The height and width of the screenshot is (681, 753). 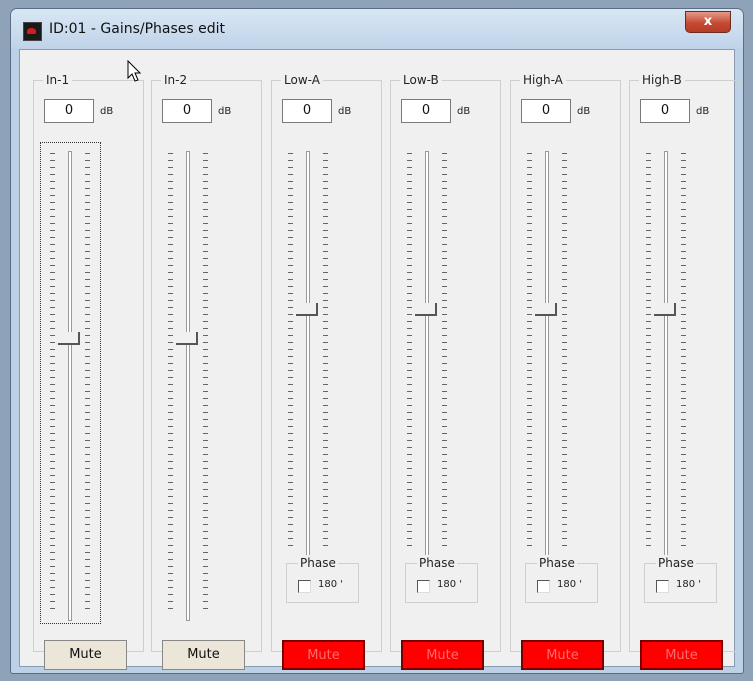 What do you see at coordinates (32, 31) in the screenshot?
I see `app-icon` at bounding box center [32, 31].